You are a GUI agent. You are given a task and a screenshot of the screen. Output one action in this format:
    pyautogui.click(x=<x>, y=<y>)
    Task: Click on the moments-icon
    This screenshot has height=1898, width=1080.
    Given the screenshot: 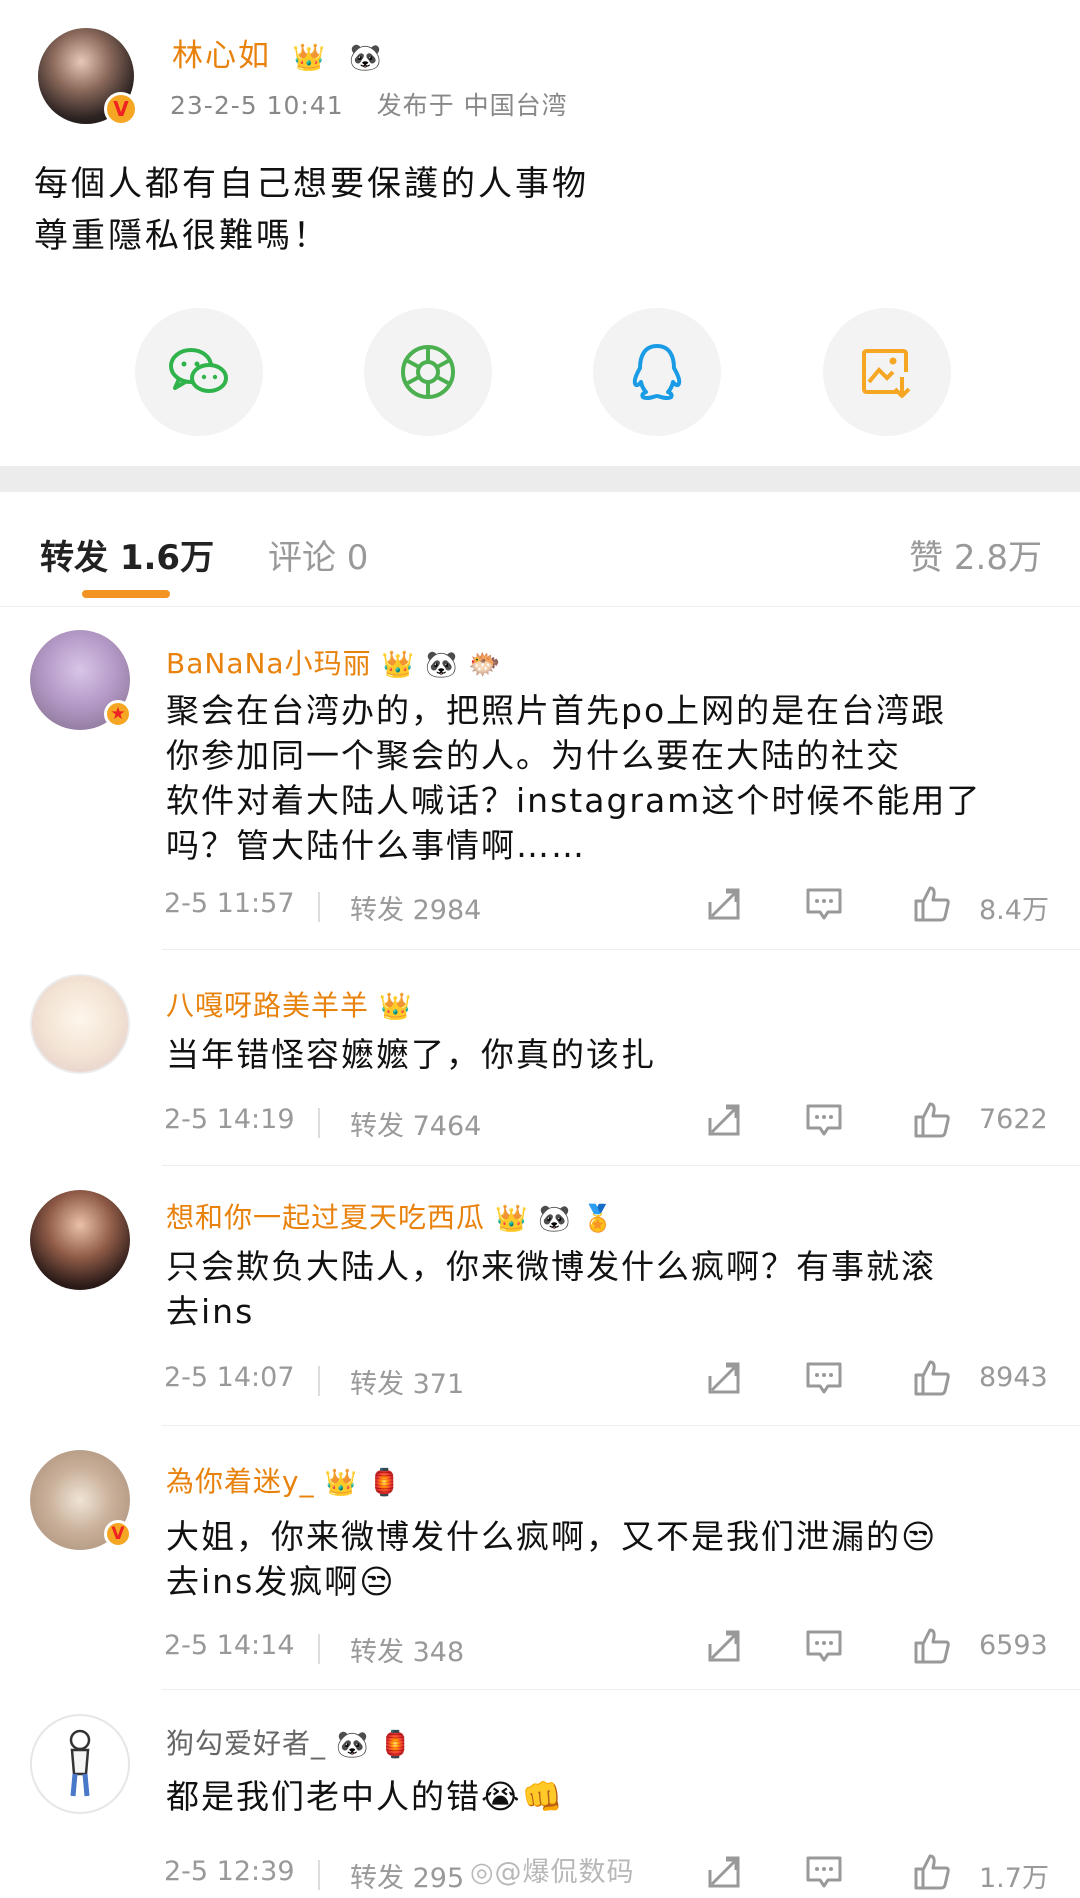 What is the action you would take?
    pyautogui.click(x=428, y=372)
    